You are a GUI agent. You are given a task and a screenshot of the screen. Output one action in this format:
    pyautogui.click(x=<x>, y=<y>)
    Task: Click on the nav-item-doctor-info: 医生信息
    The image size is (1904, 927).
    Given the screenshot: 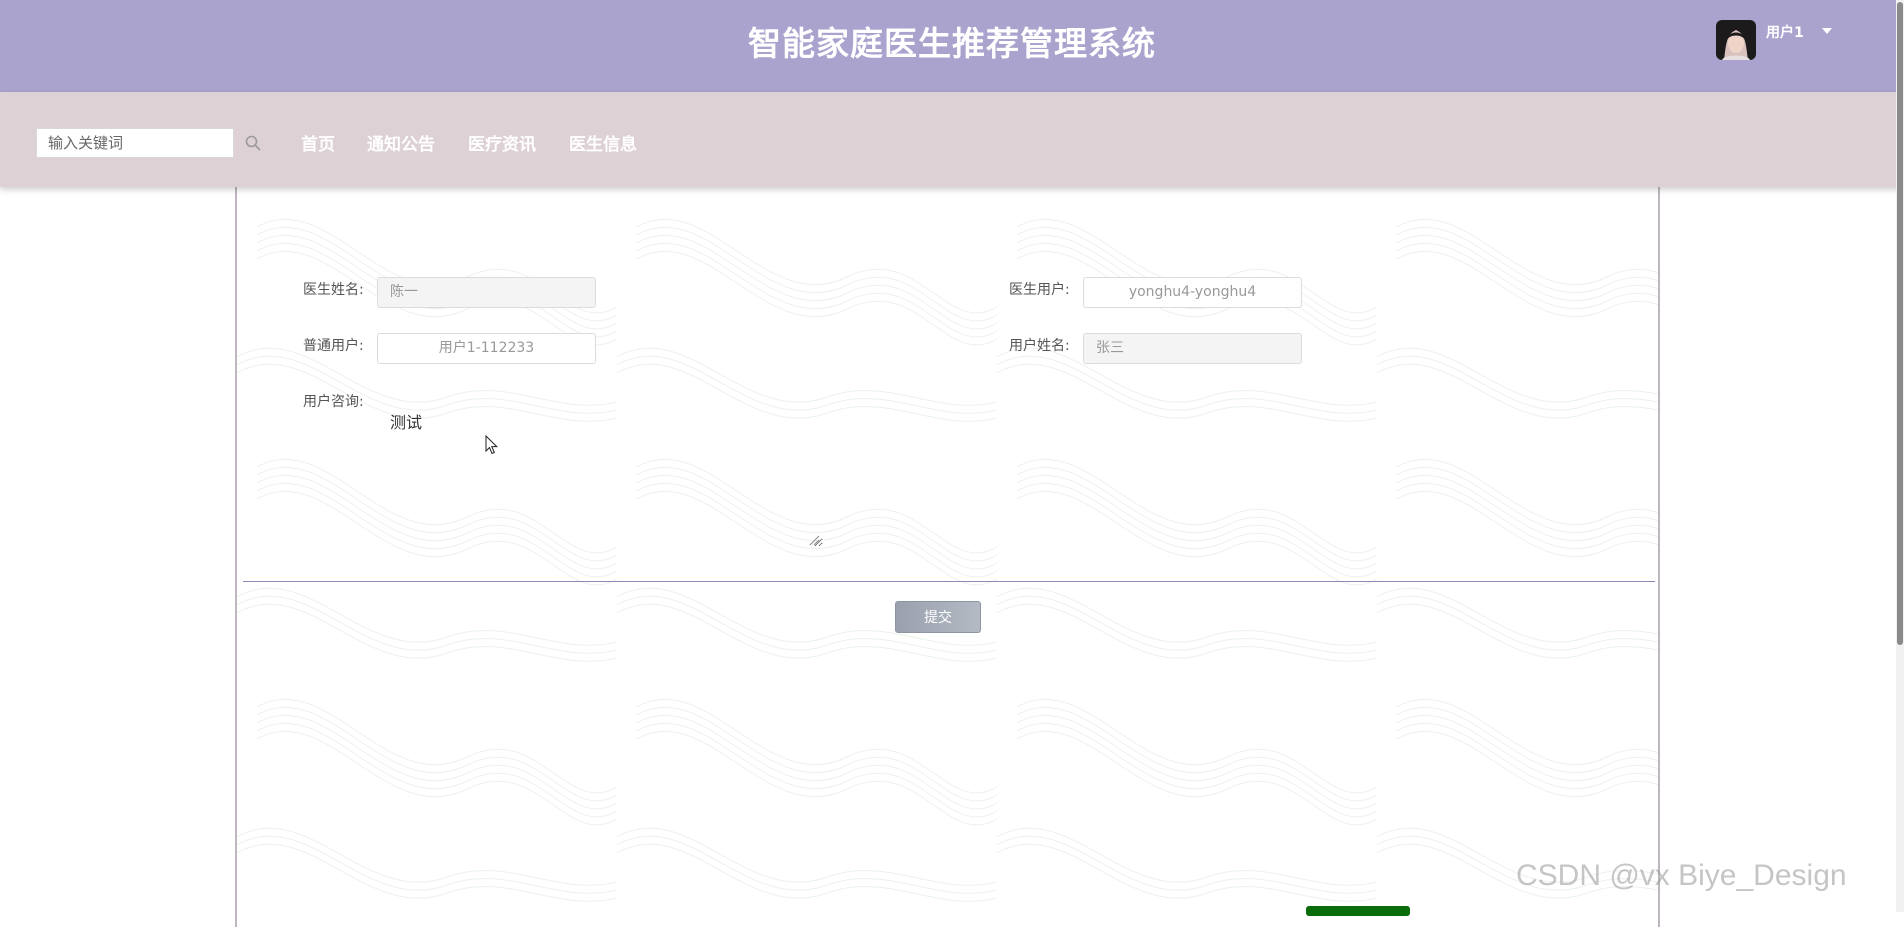 What is the action you would take?
    pyautogui.click(x=603, y=142)
    